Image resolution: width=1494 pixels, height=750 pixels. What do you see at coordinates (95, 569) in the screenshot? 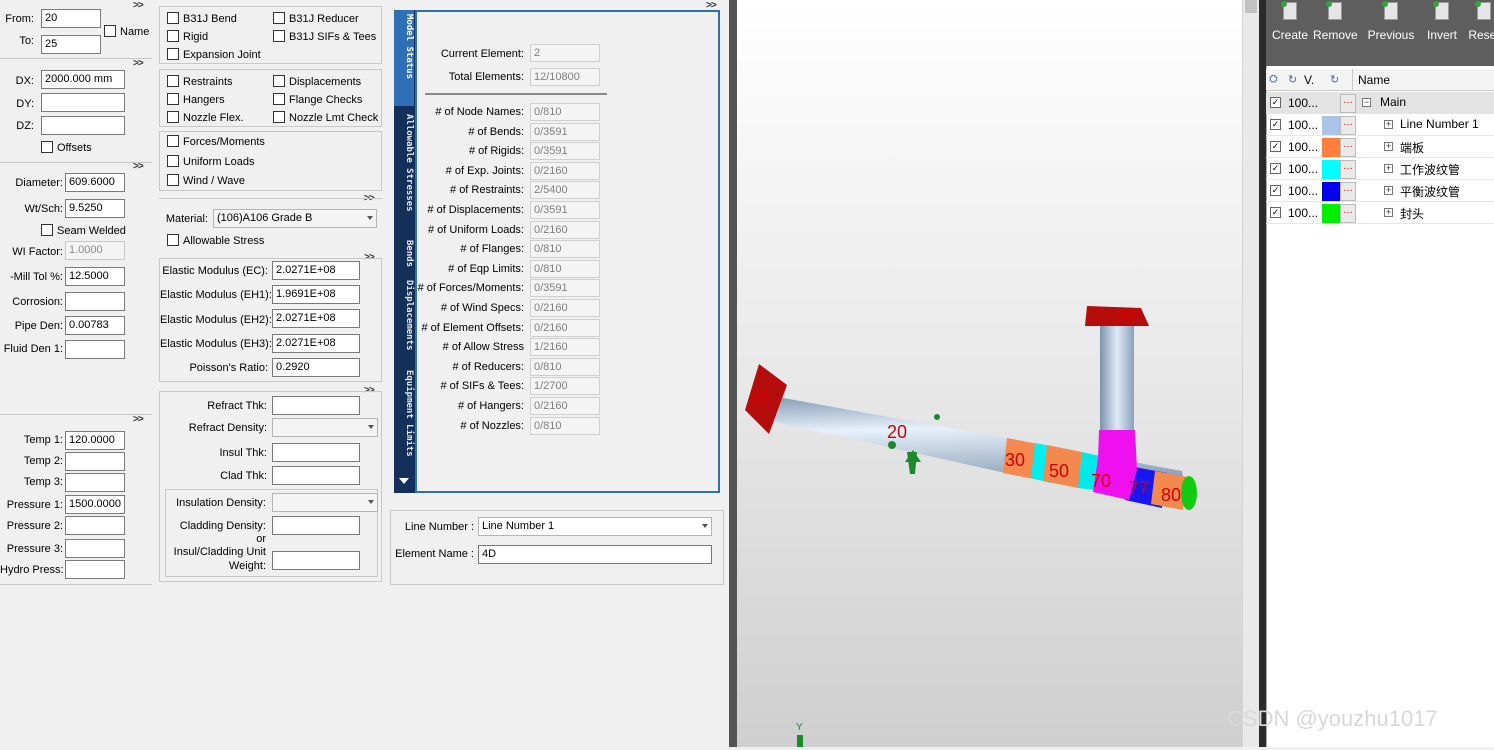
I see `hydro-input` at bounding box center [95, 569].